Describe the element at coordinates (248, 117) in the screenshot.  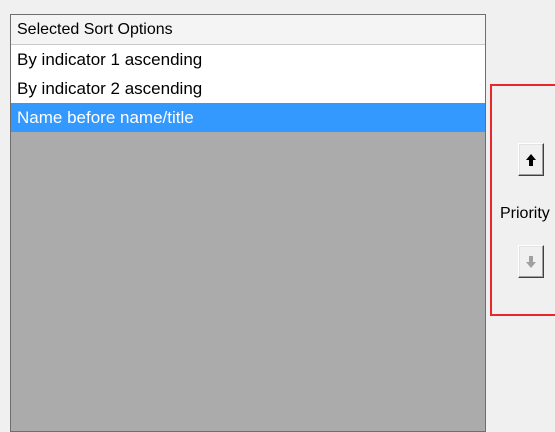
I see `list-item-name-before-title: Name before name/title` at that location.